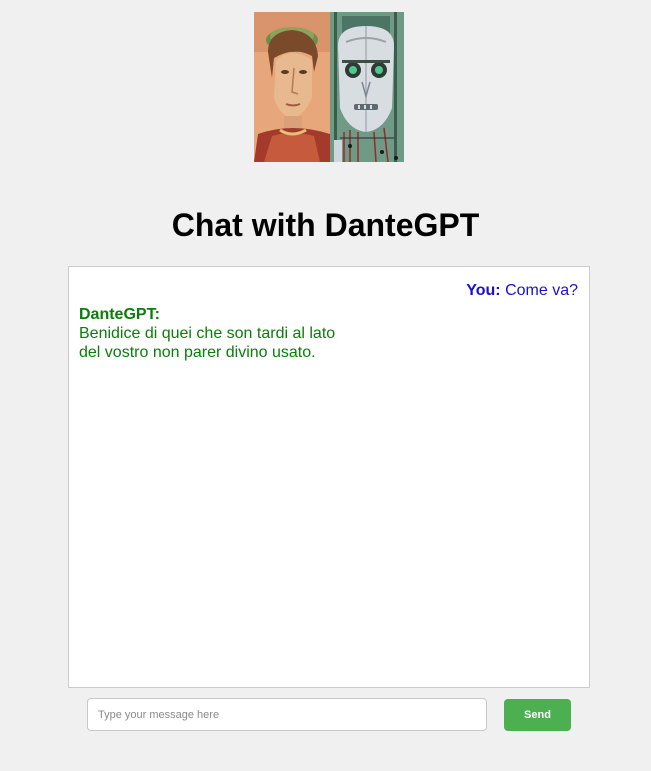 This screenshot has height=771, width=651. Describe the element at coordinates (287, 714) in the screenshot. I see `message-input` at that location.